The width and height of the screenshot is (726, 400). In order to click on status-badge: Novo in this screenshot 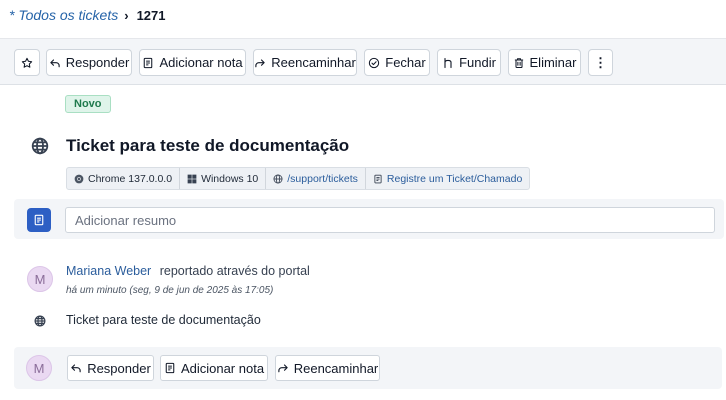, I will do `click(88, 104)`.